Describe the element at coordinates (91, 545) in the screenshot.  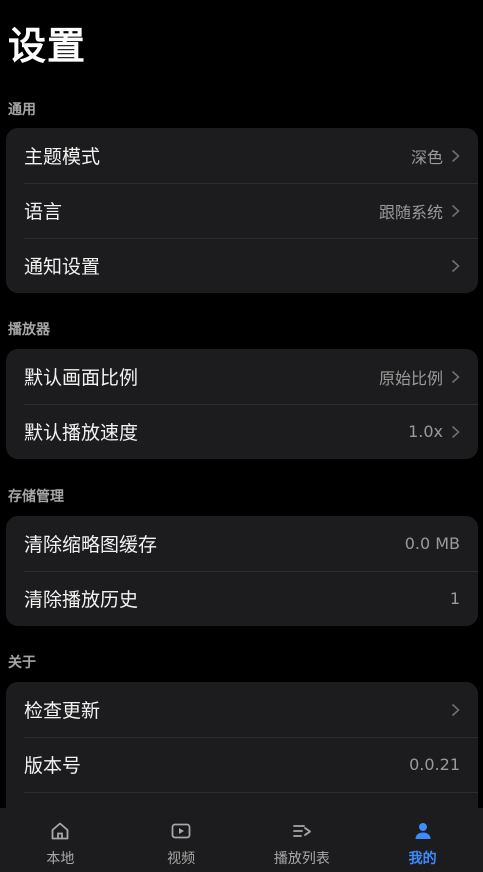
I see `row-label: 清除缩略图缓存` at that location.